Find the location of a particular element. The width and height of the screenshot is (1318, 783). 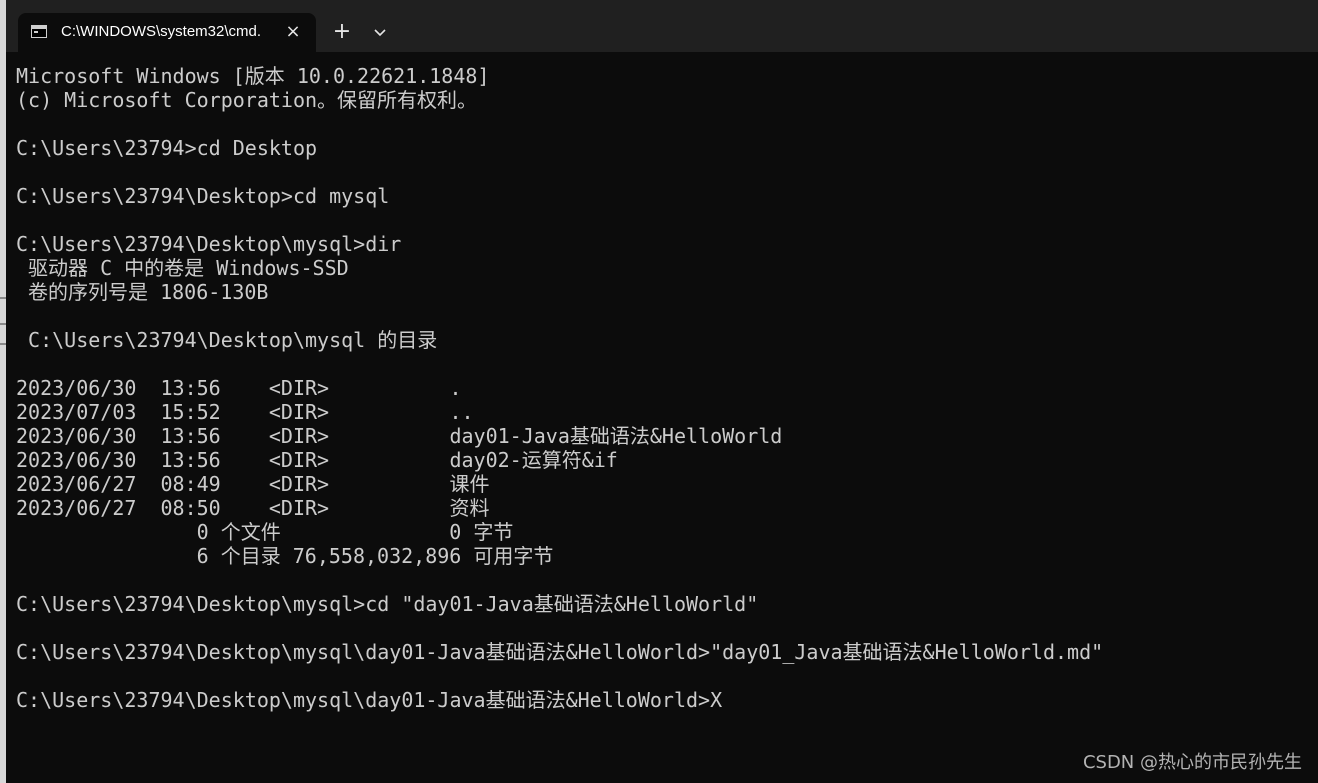

tab-title: C:\WINDOWS\system32\cmd. is located at coordinates (161, 31).